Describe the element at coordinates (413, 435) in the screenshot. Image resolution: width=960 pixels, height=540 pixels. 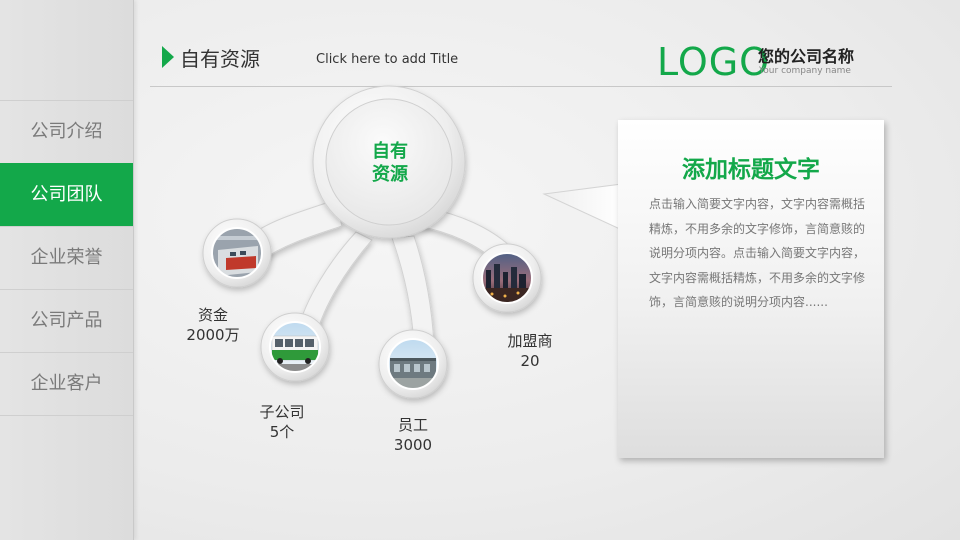
I see `node-employees-label: 员工 3000` at that location.